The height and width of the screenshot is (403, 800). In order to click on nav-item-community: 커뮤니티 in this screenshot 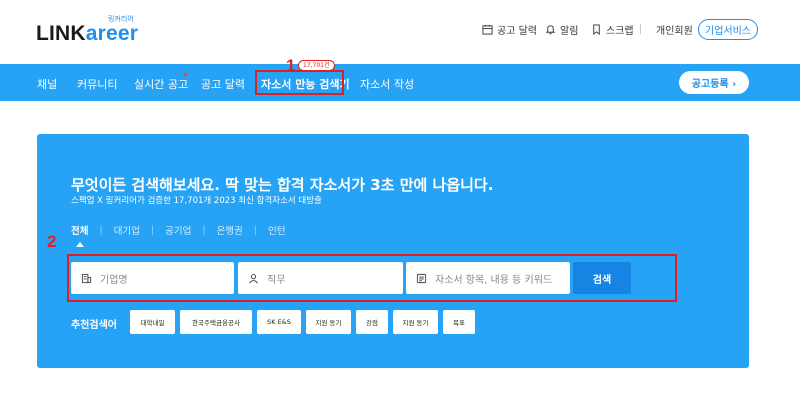, I will do `click(97, 84)`.